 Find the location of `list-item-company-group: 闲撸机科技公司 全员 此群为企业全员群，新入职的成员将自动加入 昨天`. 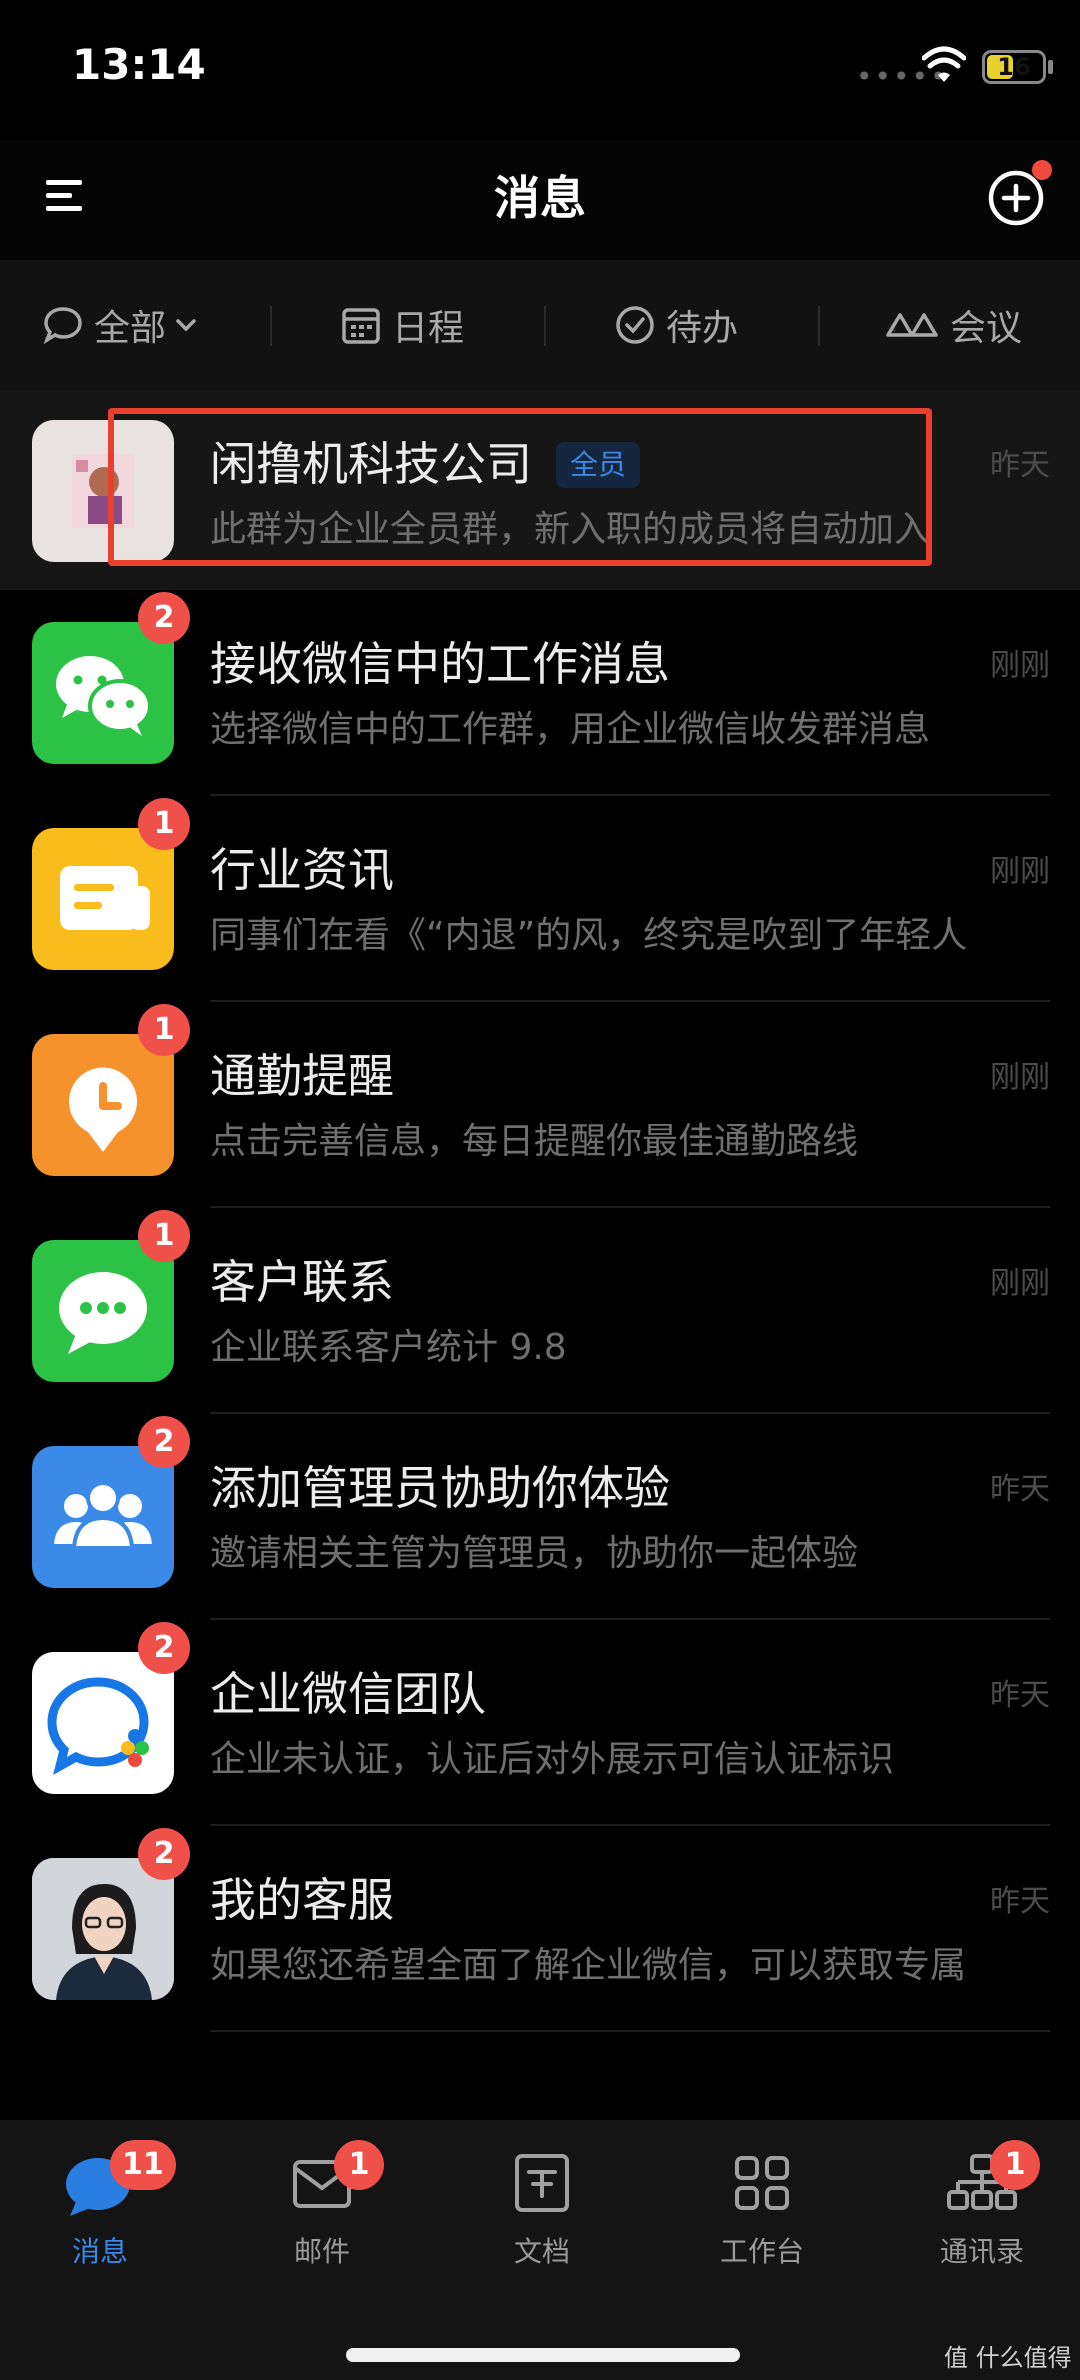

list-item-company-group: 闲撸机科技公司 全员 此群为企业全员群，新入职的成员将自动加入 昨天 is located at coordinates (540, 490).